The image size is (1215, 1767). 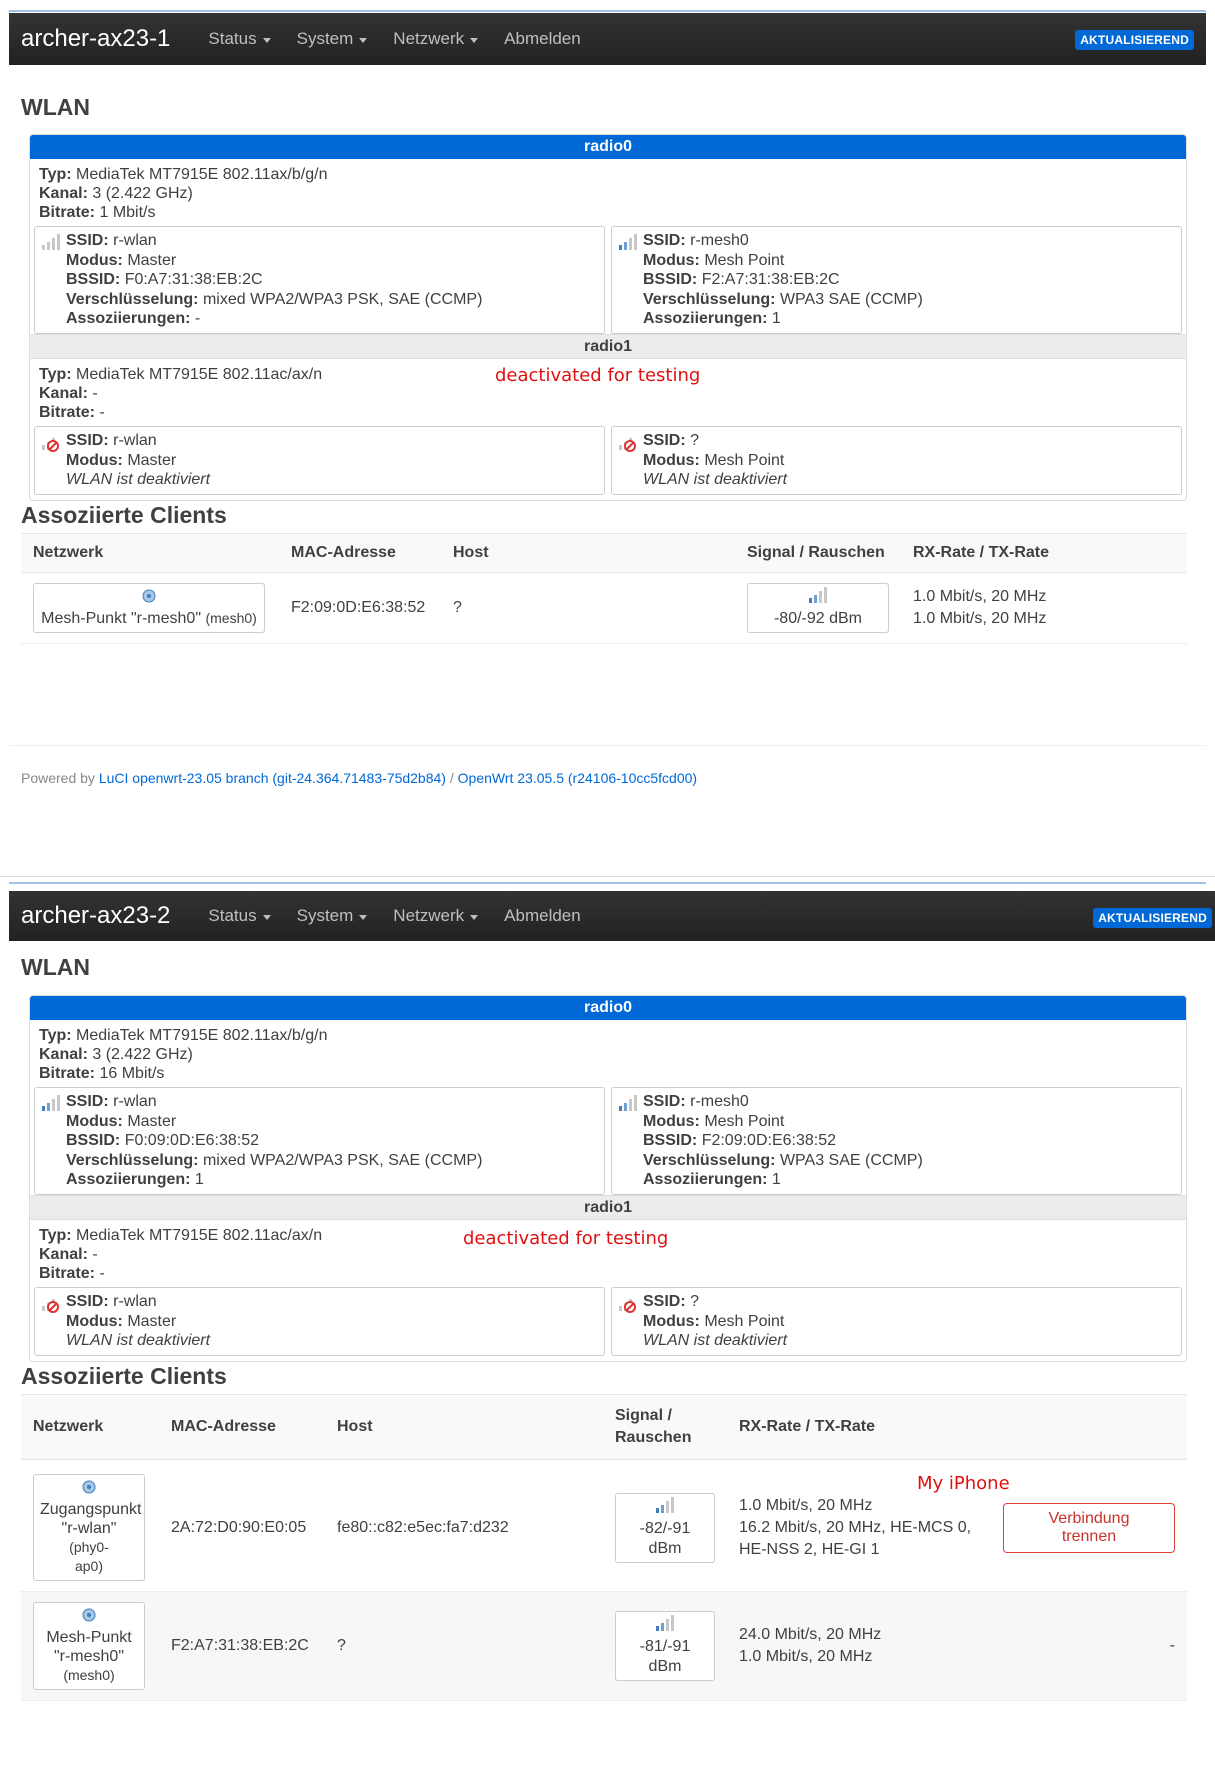 I want to click on mac-cell: 2A:72:D0:90:E0:05, so click(x=242, y=1525).